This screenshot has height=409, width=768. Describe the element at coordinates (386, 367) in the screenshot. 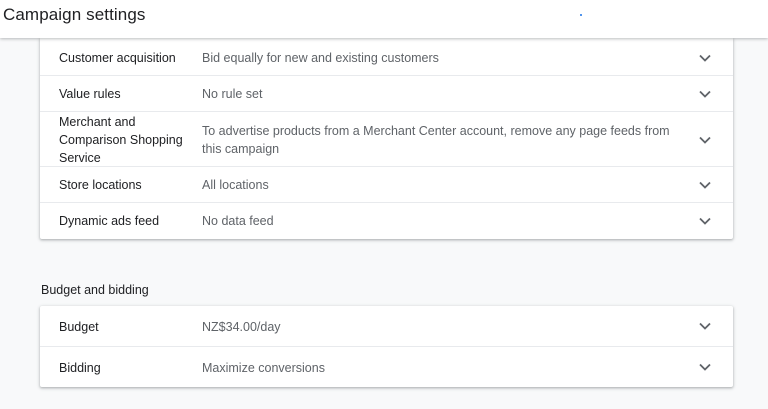

I see `setting-row-bidding: Bidding Maximize conversions` at that location.